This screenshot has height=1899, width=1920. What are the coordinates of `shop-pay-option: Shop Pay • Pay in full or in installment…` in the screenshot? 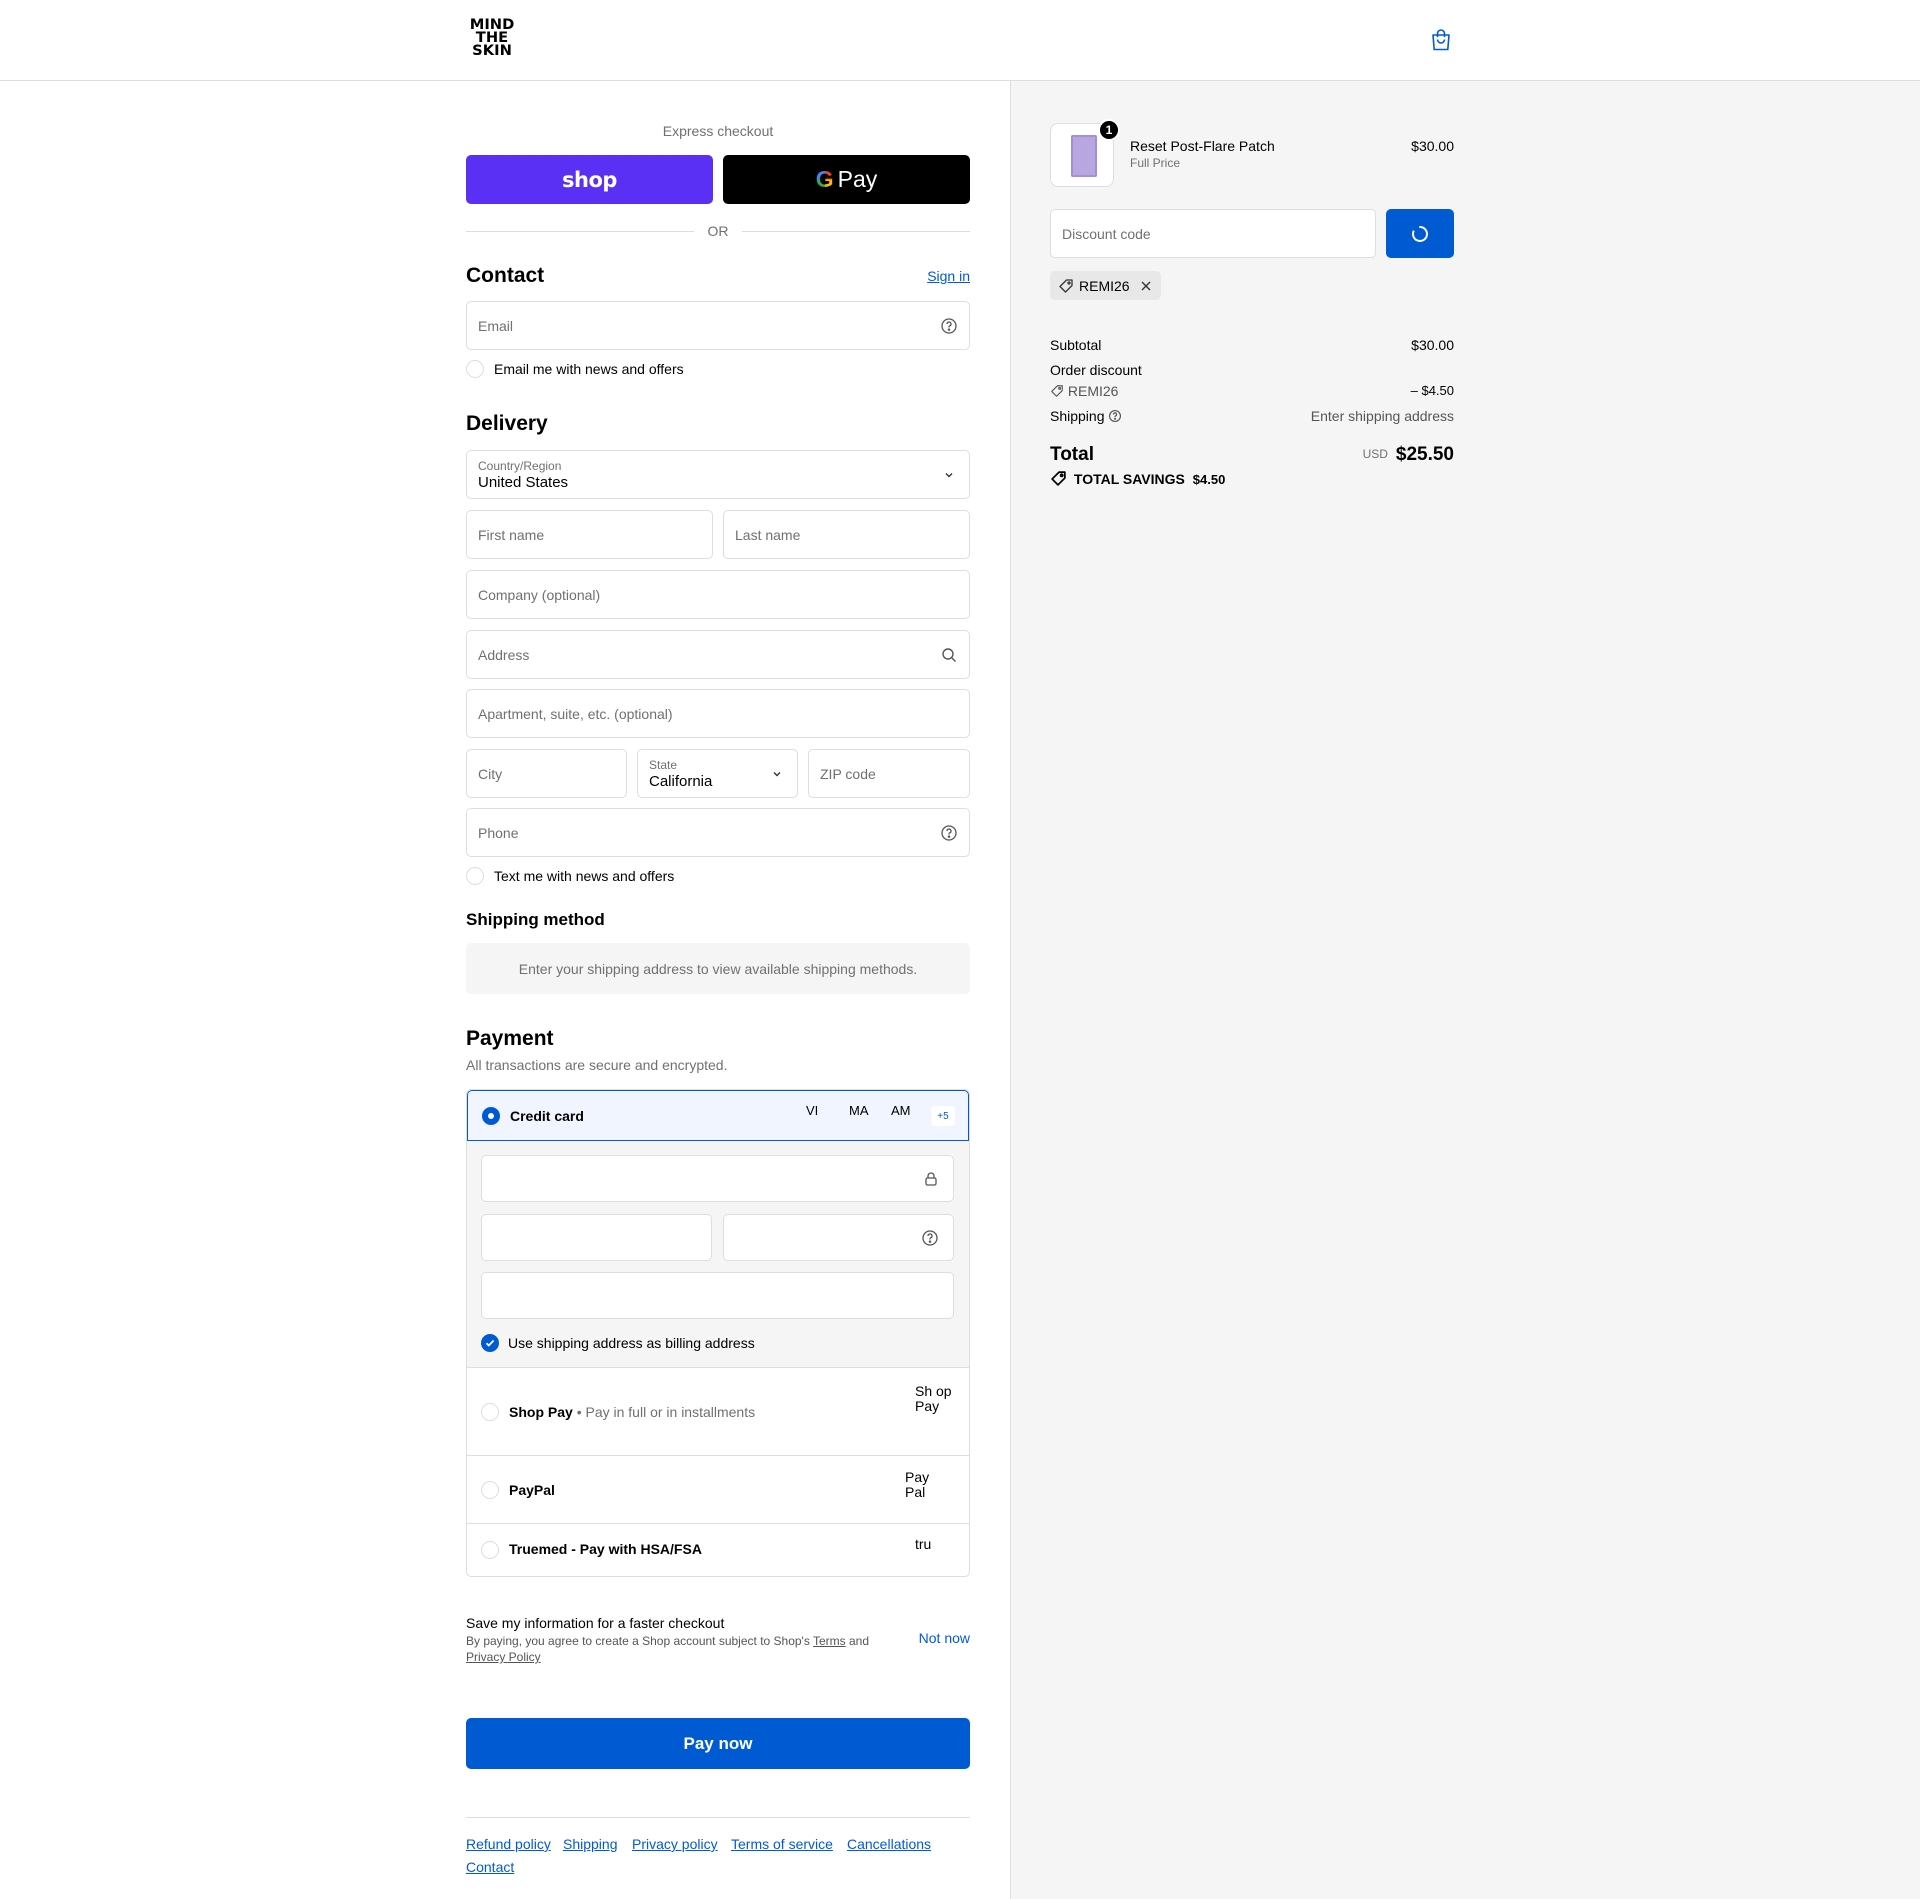 It's located at (718, 1412).